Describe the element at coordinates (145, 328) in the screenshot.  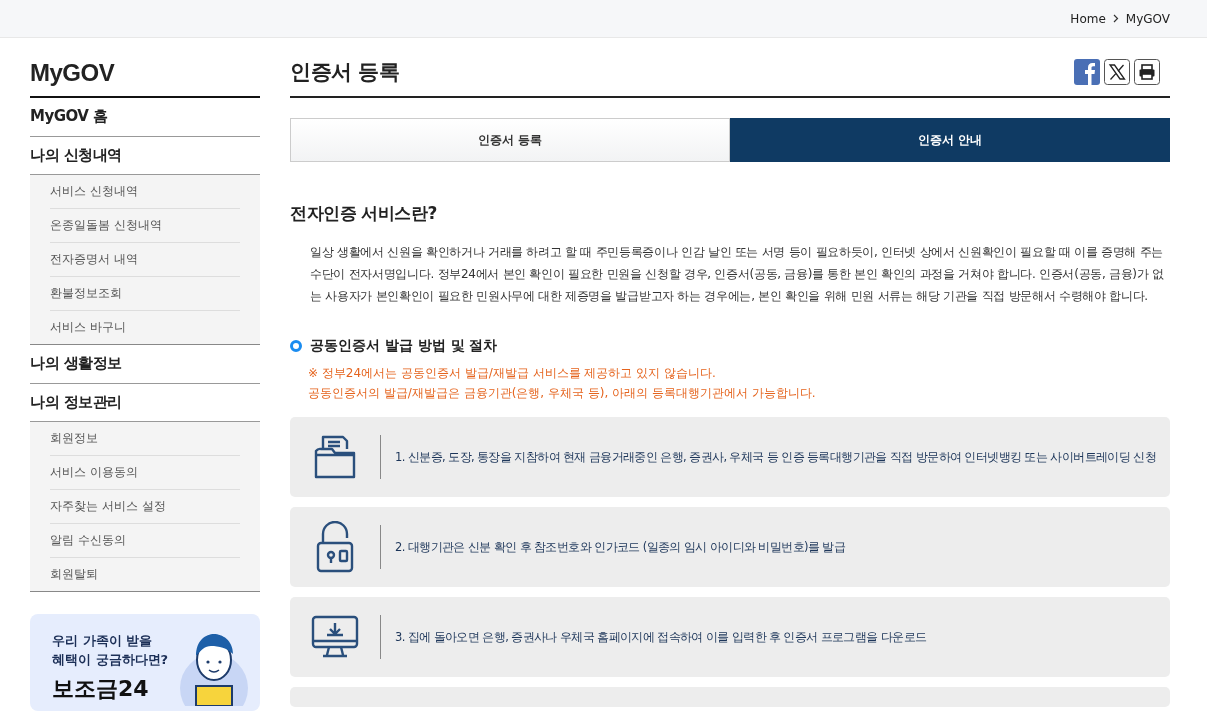
I see `submenu-item: 서비스 바구니` at that location.